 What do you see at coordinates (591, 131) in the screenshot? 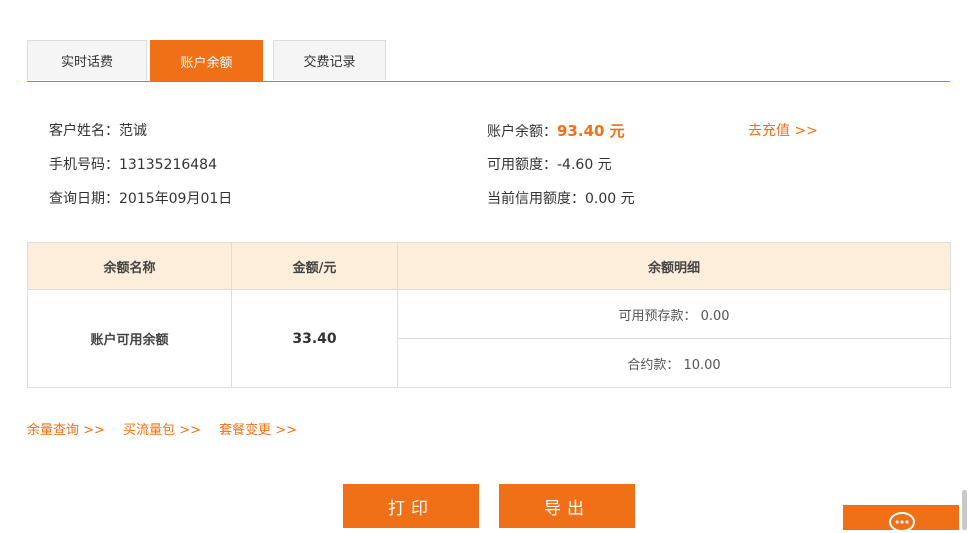
I see `account-balance-value: 93.40 元` at bounding box center [591, 131].